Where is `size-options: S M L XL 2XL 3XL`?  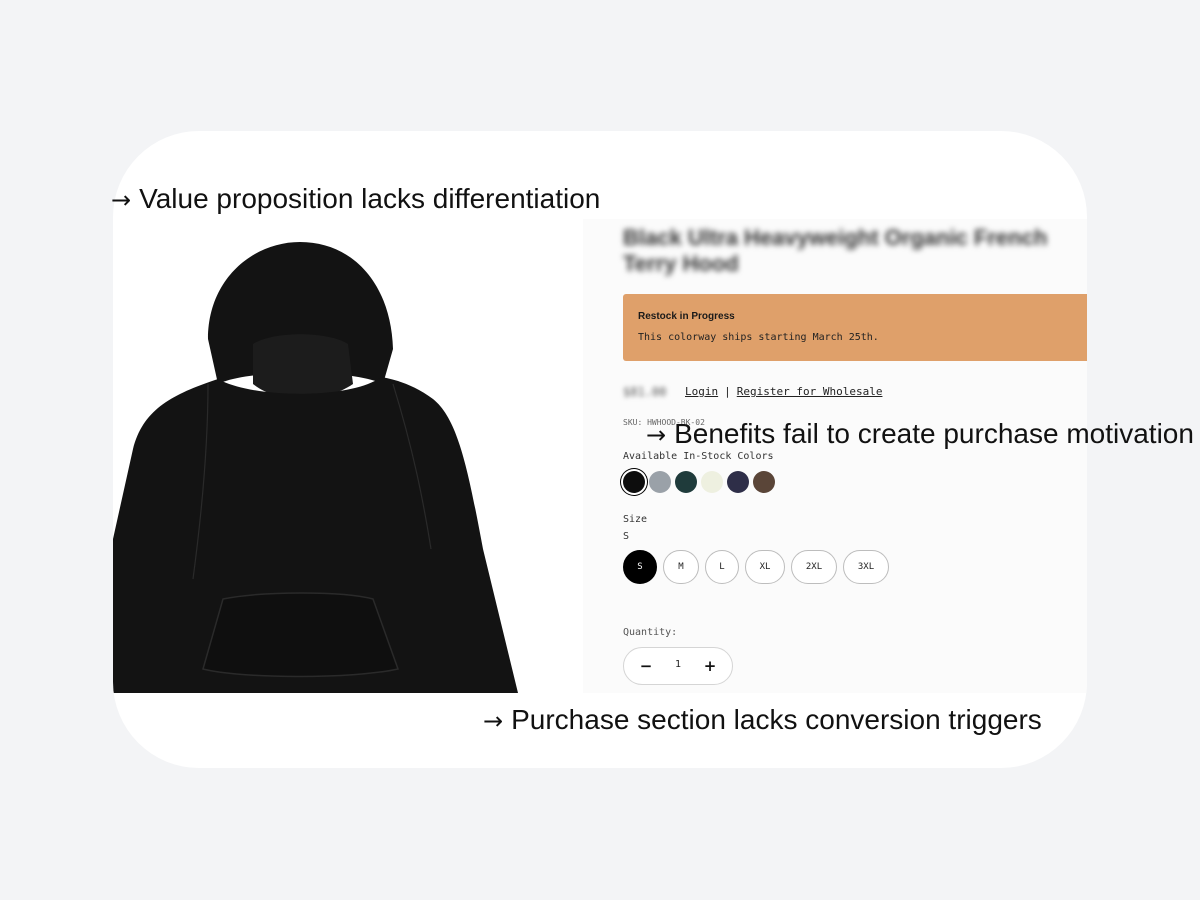
size-options: S M L XL 2XL 3XL is located at coordinates (756, 567).